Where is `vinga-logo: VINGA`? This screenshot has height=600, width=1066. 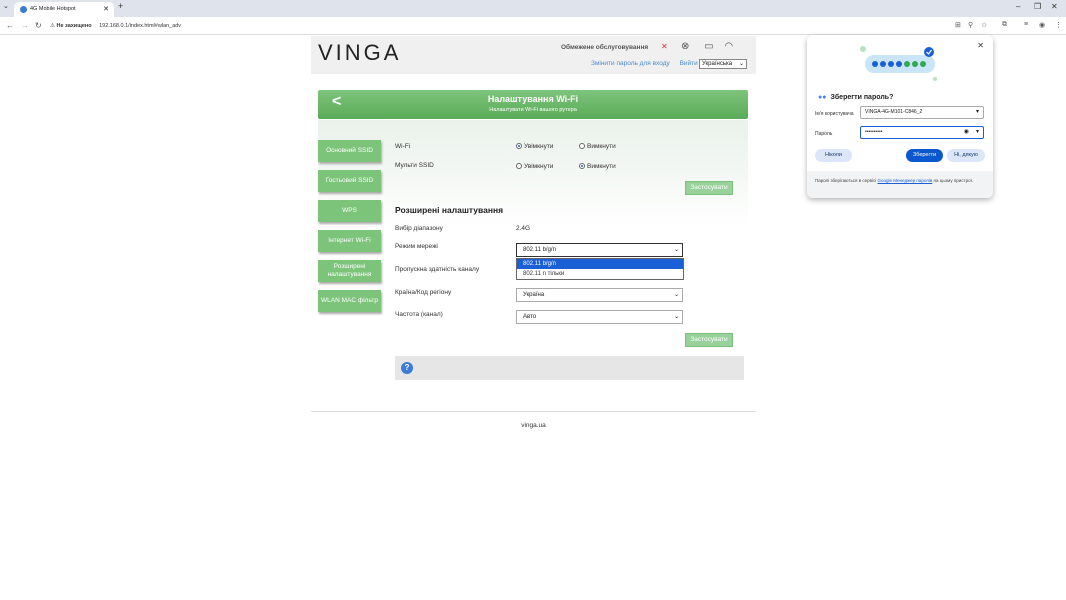 vinga-logo: VINGA is located at coordinates (360, 52).